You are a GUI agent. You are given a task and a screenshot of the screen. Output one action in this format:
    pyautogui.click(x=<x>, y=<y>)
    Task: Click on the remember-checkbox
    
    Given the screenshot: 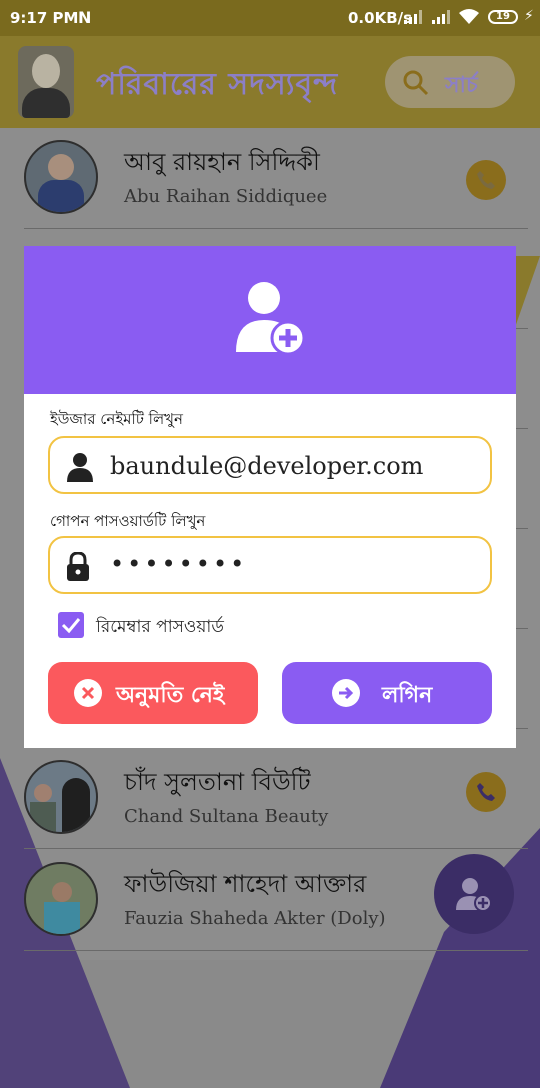 What is the action you would take?
    pyautogui.click(x=71, y=625)
    